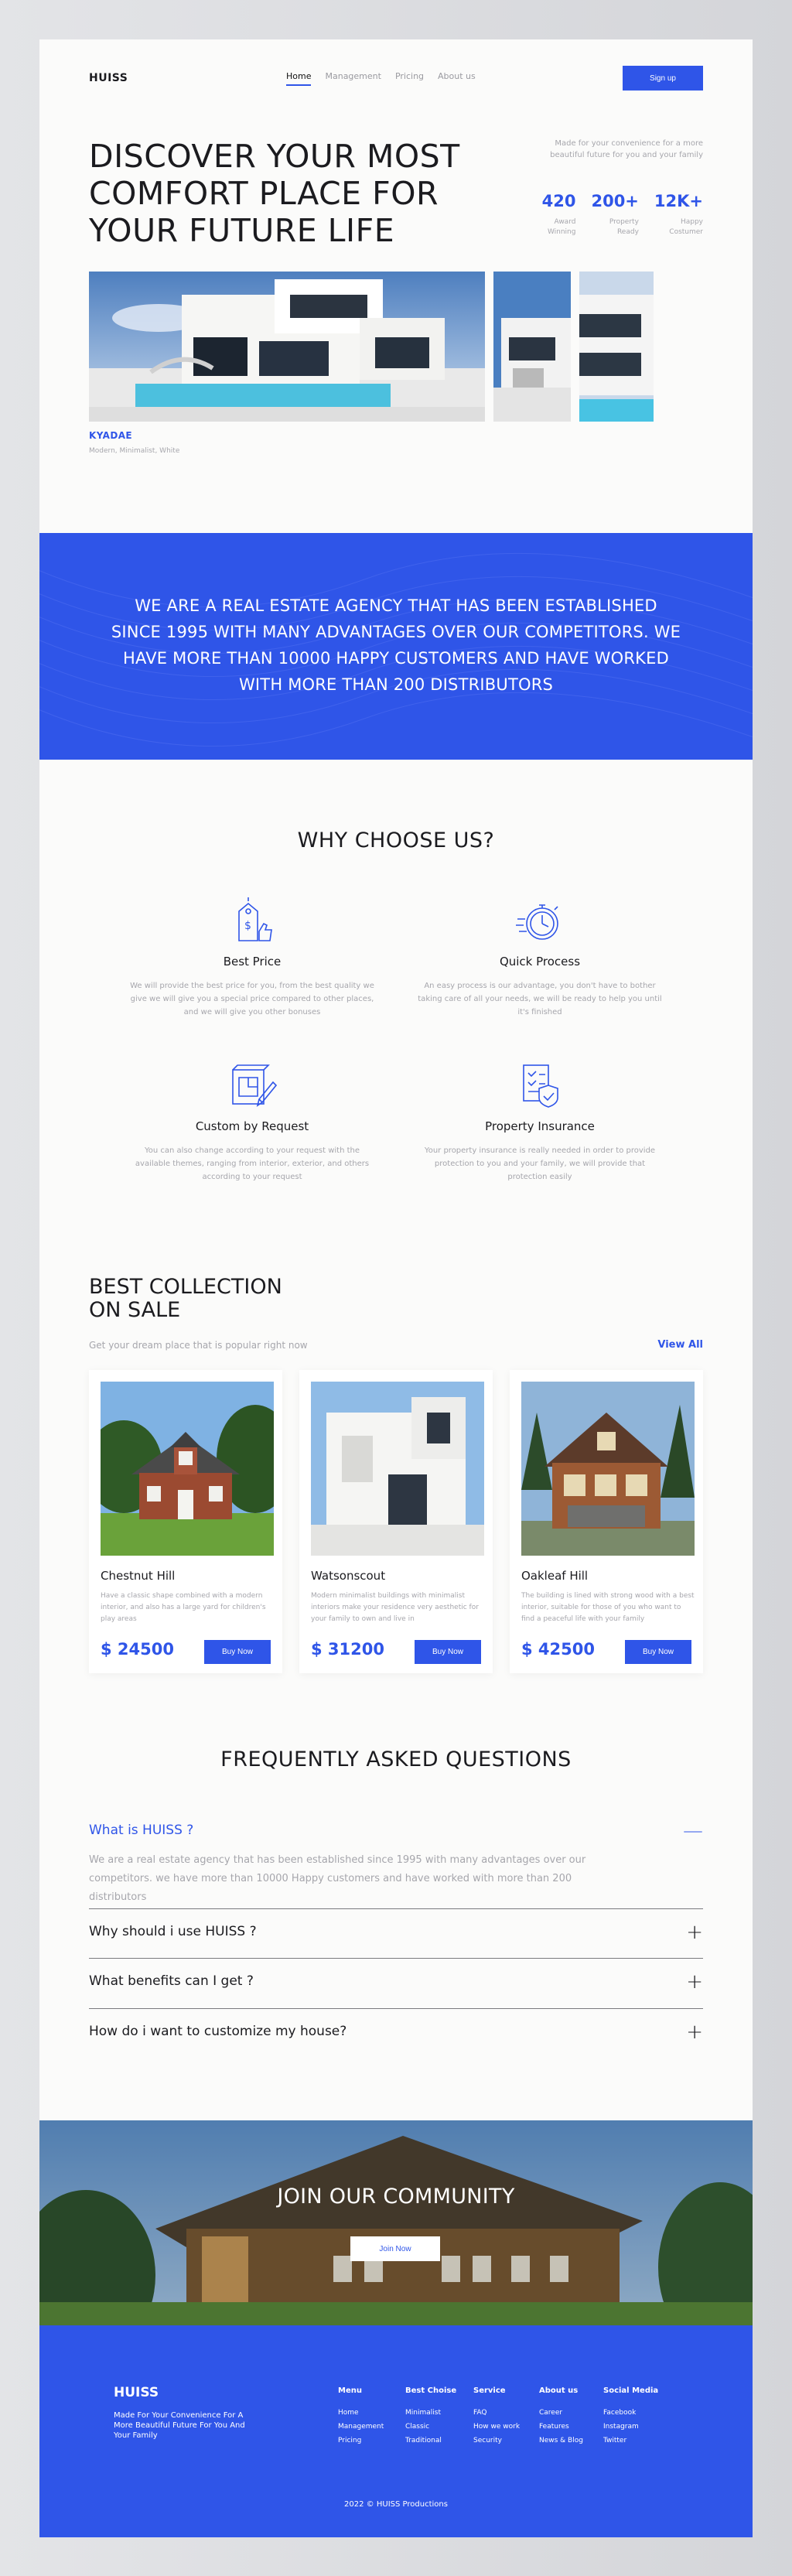  Describe the element at coordinates (135, 1310) in the screenshot. I see `collection-title-line: ON SALE` at that location.